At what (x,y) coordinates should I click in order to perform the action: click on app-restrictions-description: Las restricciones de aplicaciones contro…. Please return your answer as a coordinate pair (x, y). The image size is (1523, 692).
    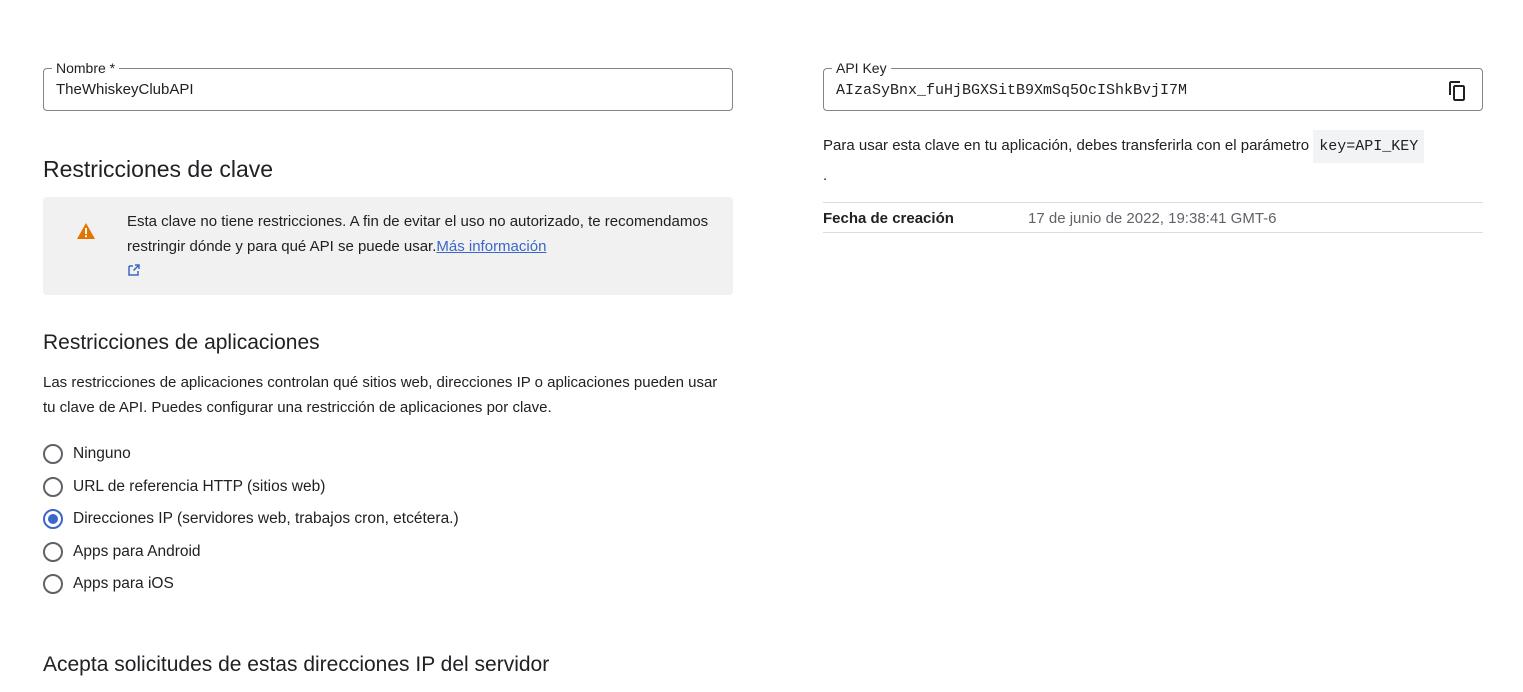
    Looking at the image, I should click on (380, 395).